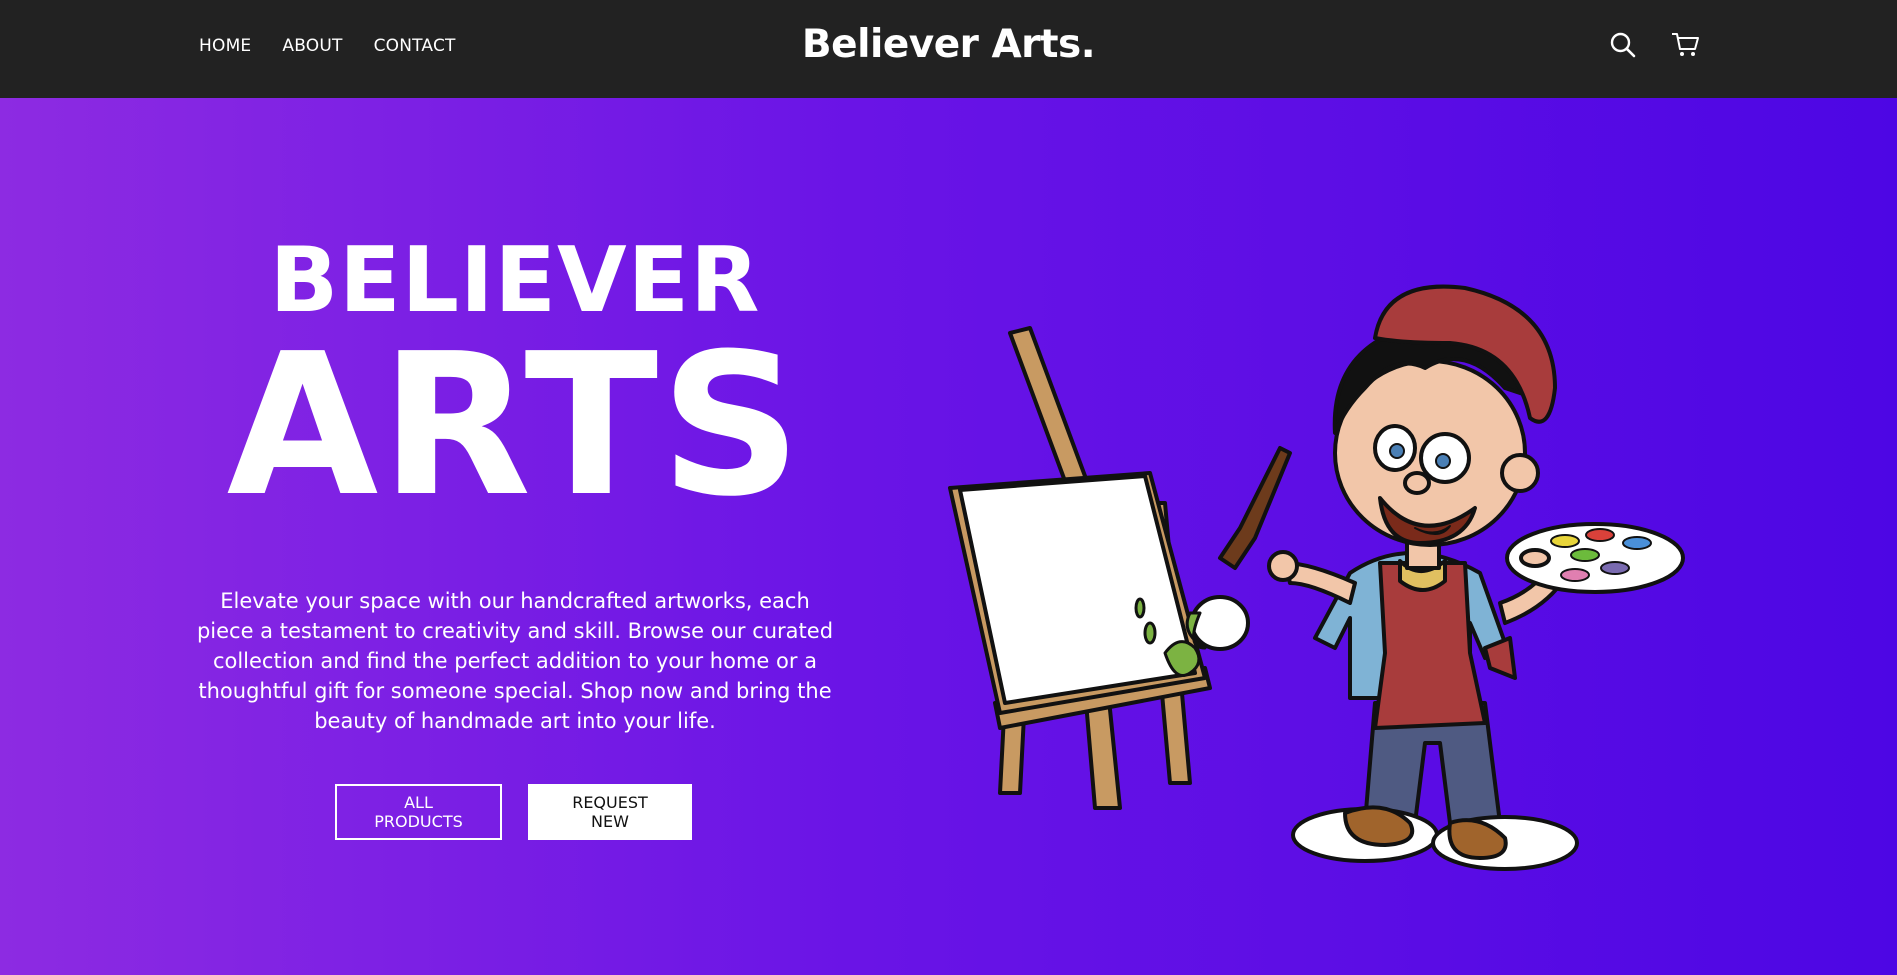 The width and height of the screenshot is (1897, 975). What do you see at coordinates (1685, 45) in the screenshot?
I see `cart-icon` at bounding box center [1685, 45].